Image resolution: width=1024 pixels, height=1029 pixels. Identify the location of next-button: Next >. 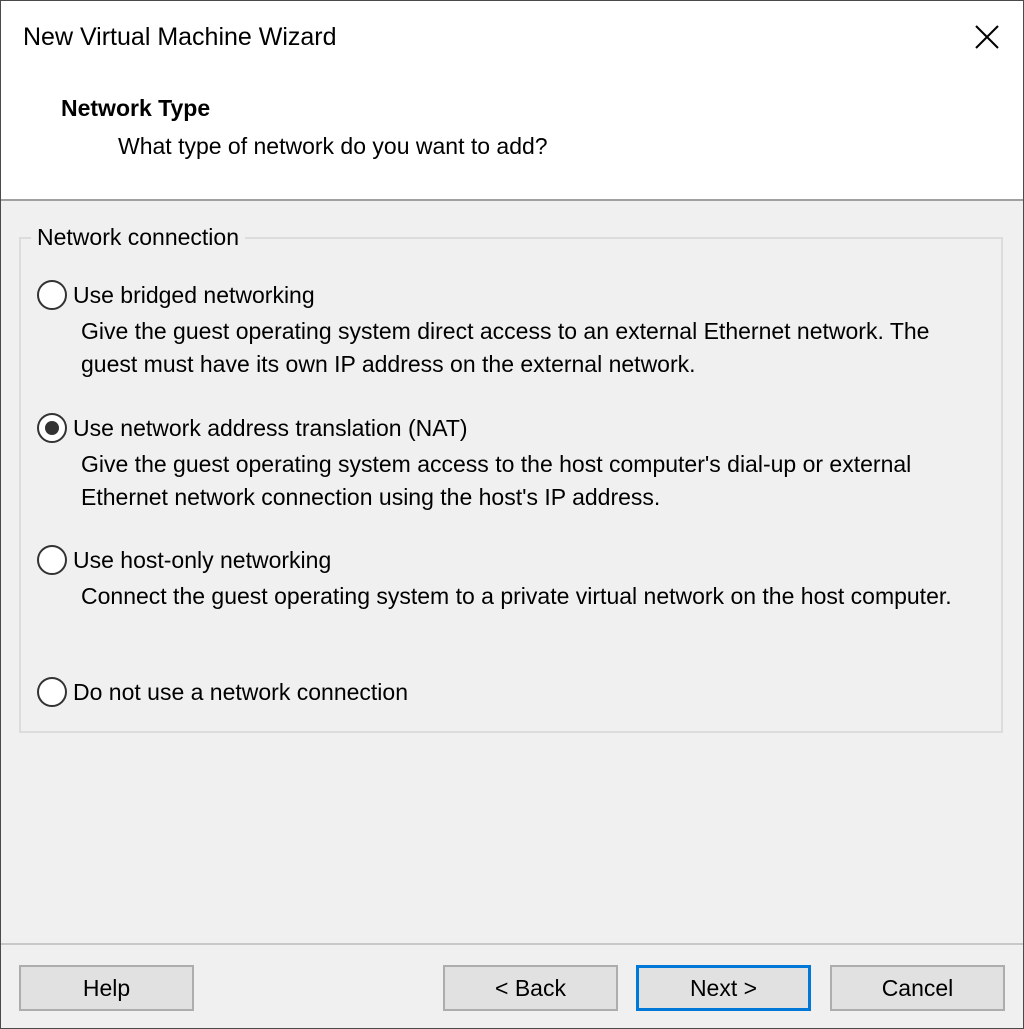
(723, 988).